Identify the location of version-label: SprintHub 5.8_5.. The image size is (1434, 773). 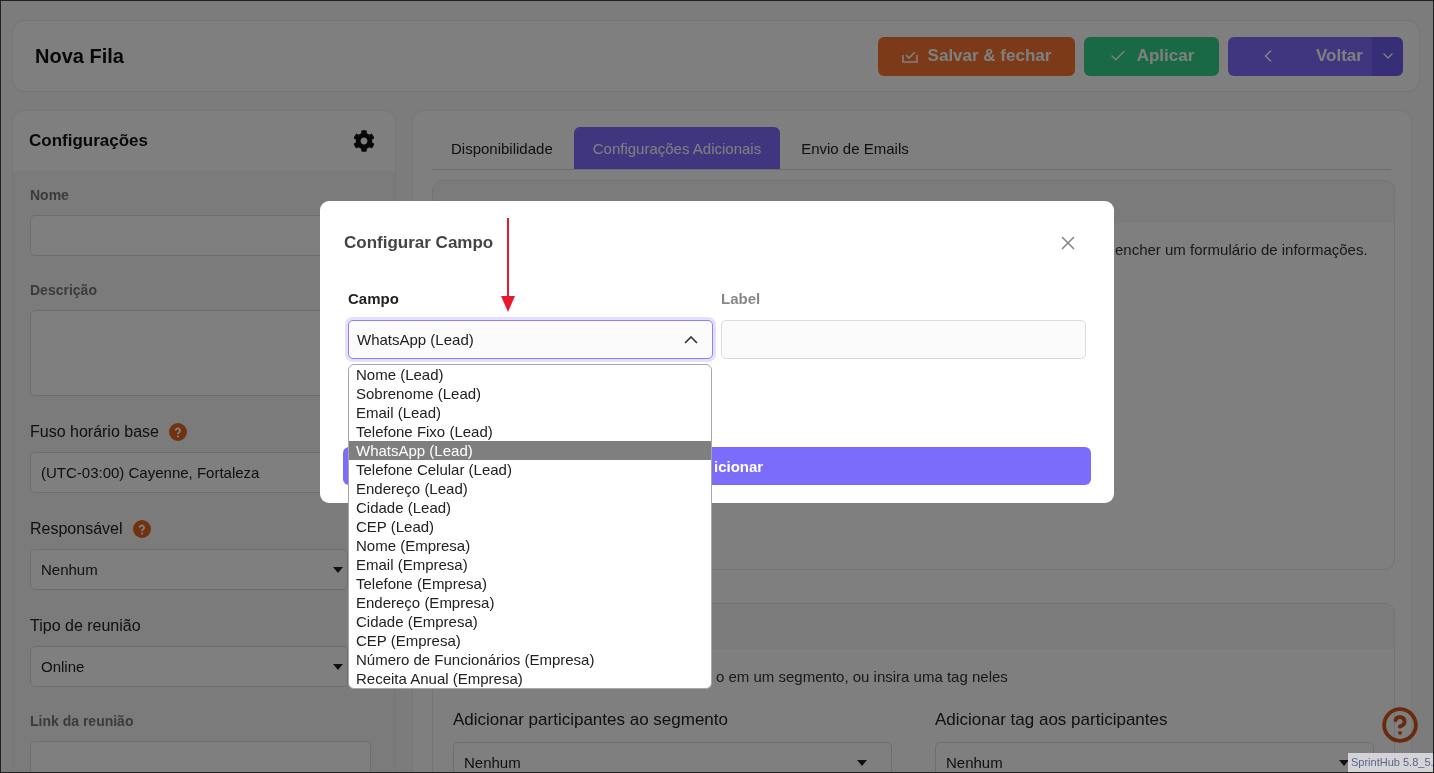
(1390, 762).